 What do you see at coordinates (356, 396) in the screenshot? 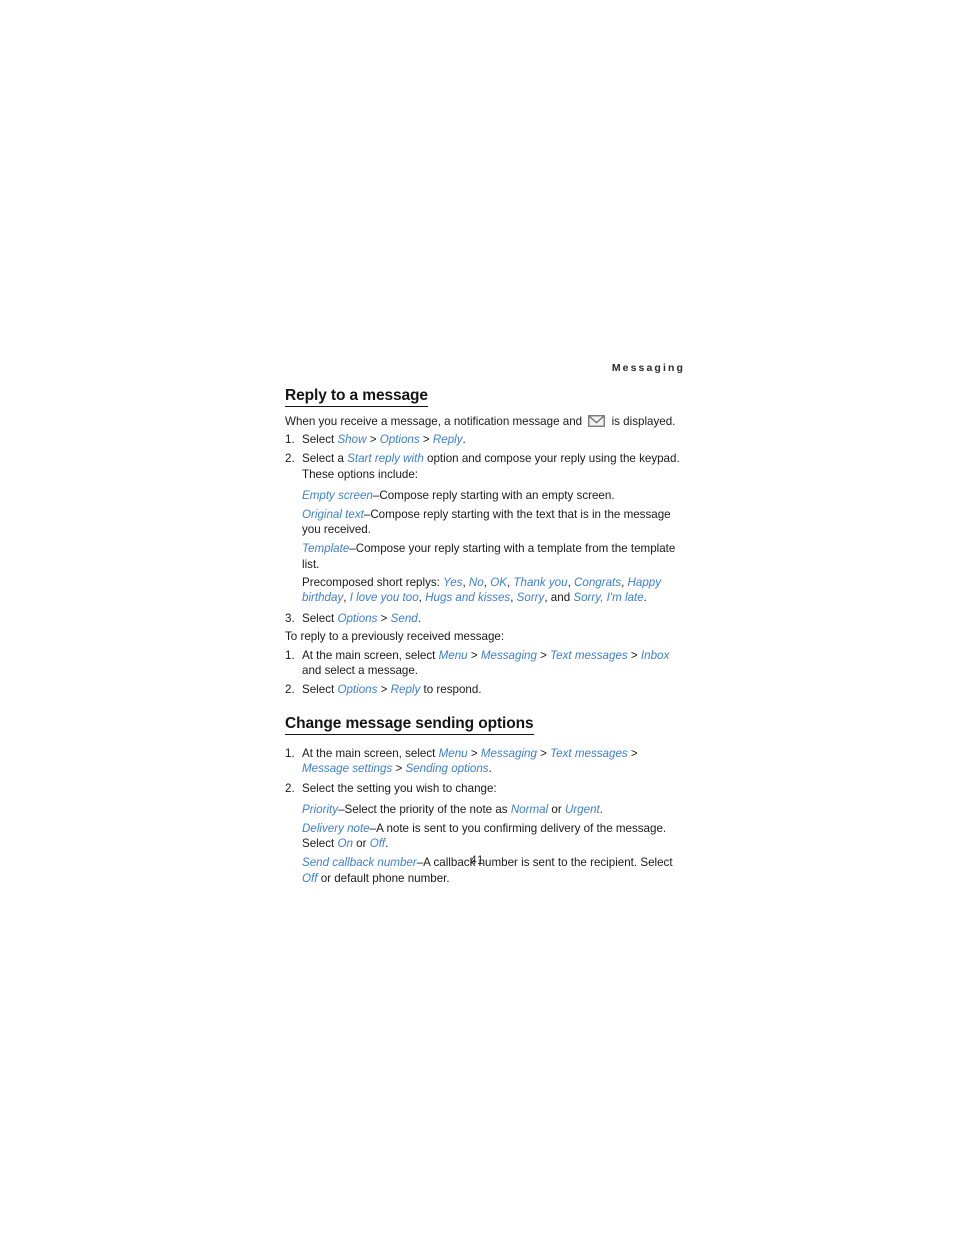
I see `section-heading-reply-to-a-message: Reply to a message` at bounding box center [356, 396].